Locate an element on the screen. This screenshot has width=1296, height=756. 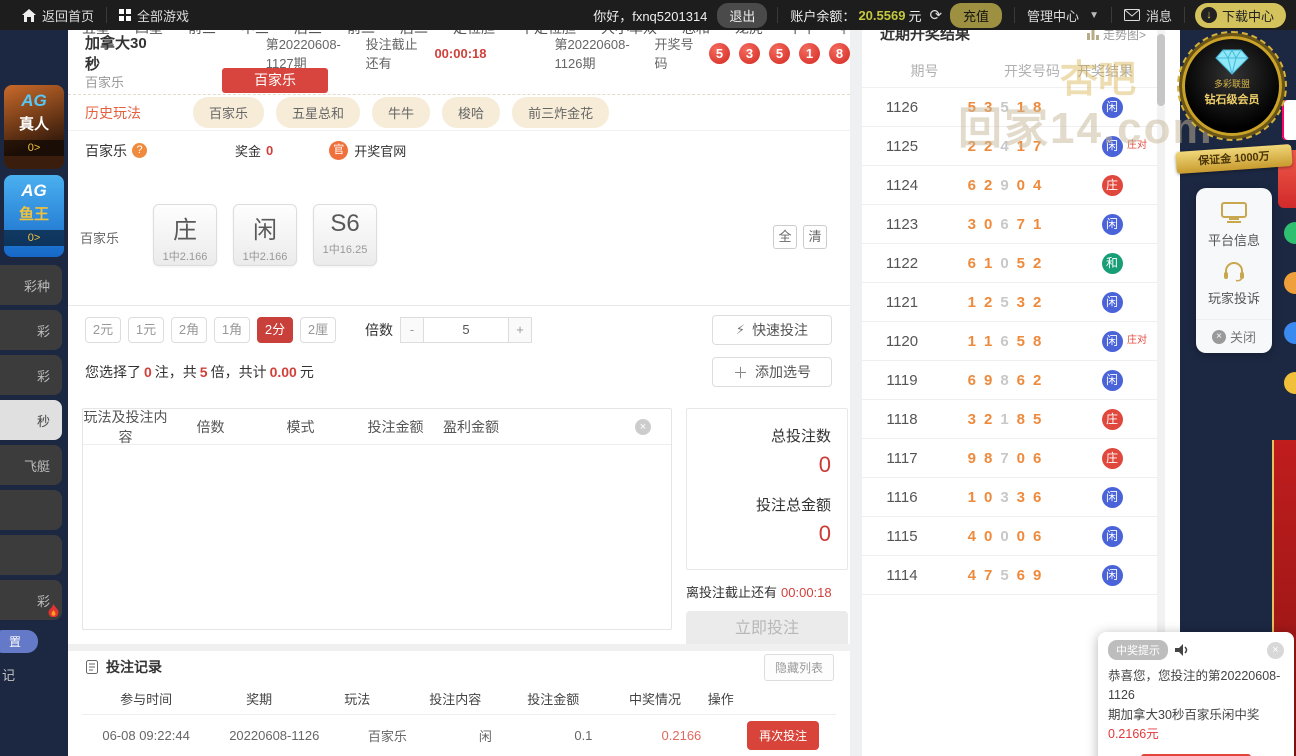
amount-unit-chip: 1角 is located at coordinates (232, 330).